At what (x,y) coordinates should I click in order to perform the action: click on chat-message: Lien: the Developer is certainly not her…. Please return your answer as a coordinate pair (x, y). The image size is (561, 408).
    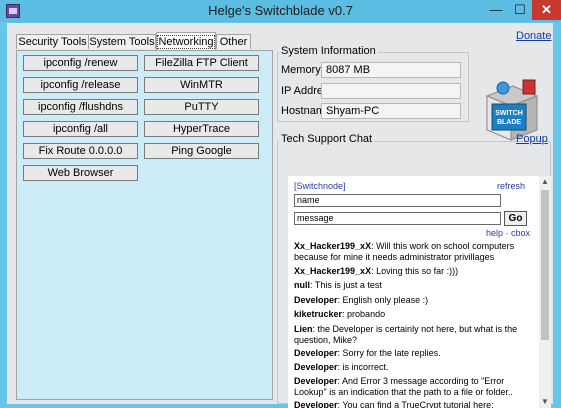
    Looking at the image, I should click on (413, 335).